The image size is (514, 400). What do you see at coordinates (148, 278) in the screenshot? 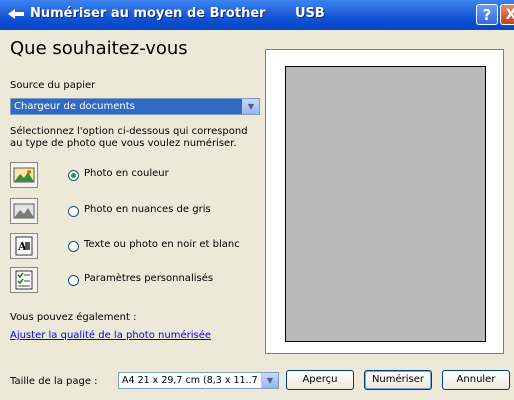
I see `option-label: Paramètres personnalisés` at bounding box center [148, 278].